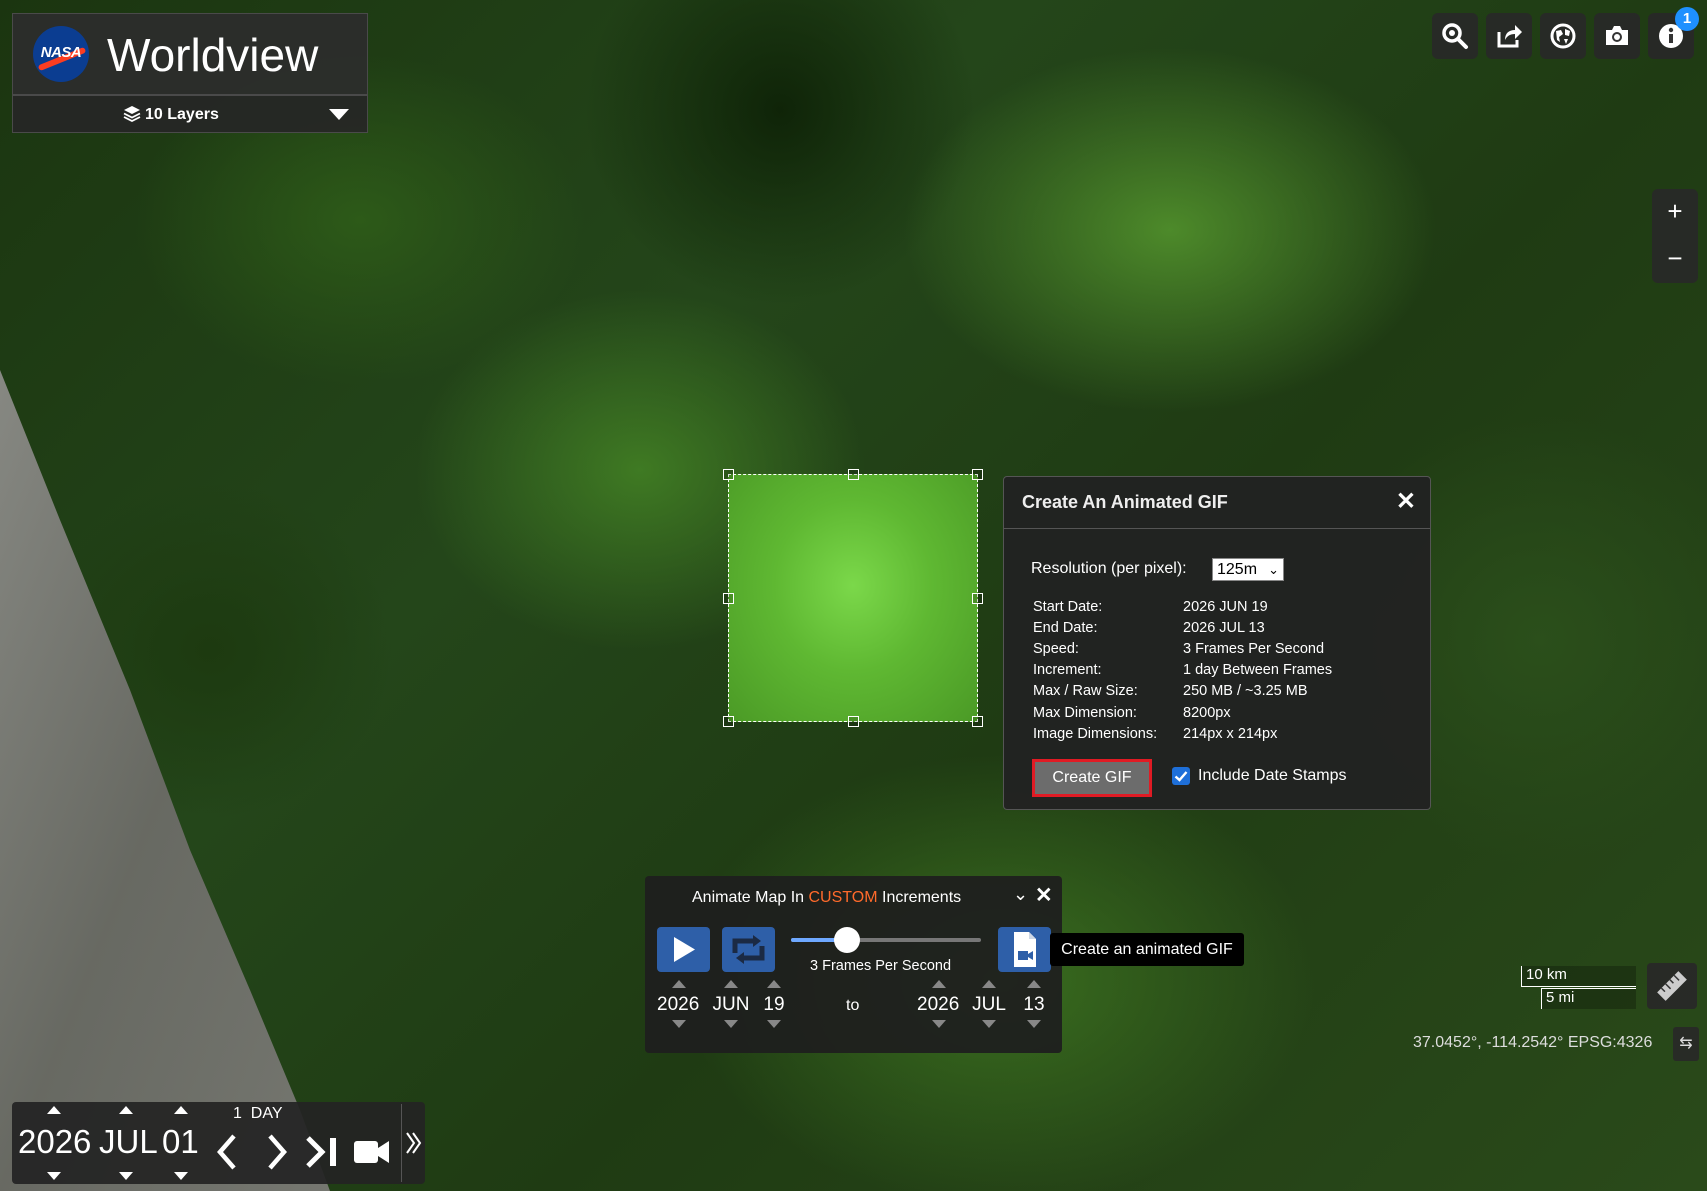 This screenshot has width=1707, height=1191. I want to click on gif-info-value: 3 Frames Per Second, so click(1254, 649).